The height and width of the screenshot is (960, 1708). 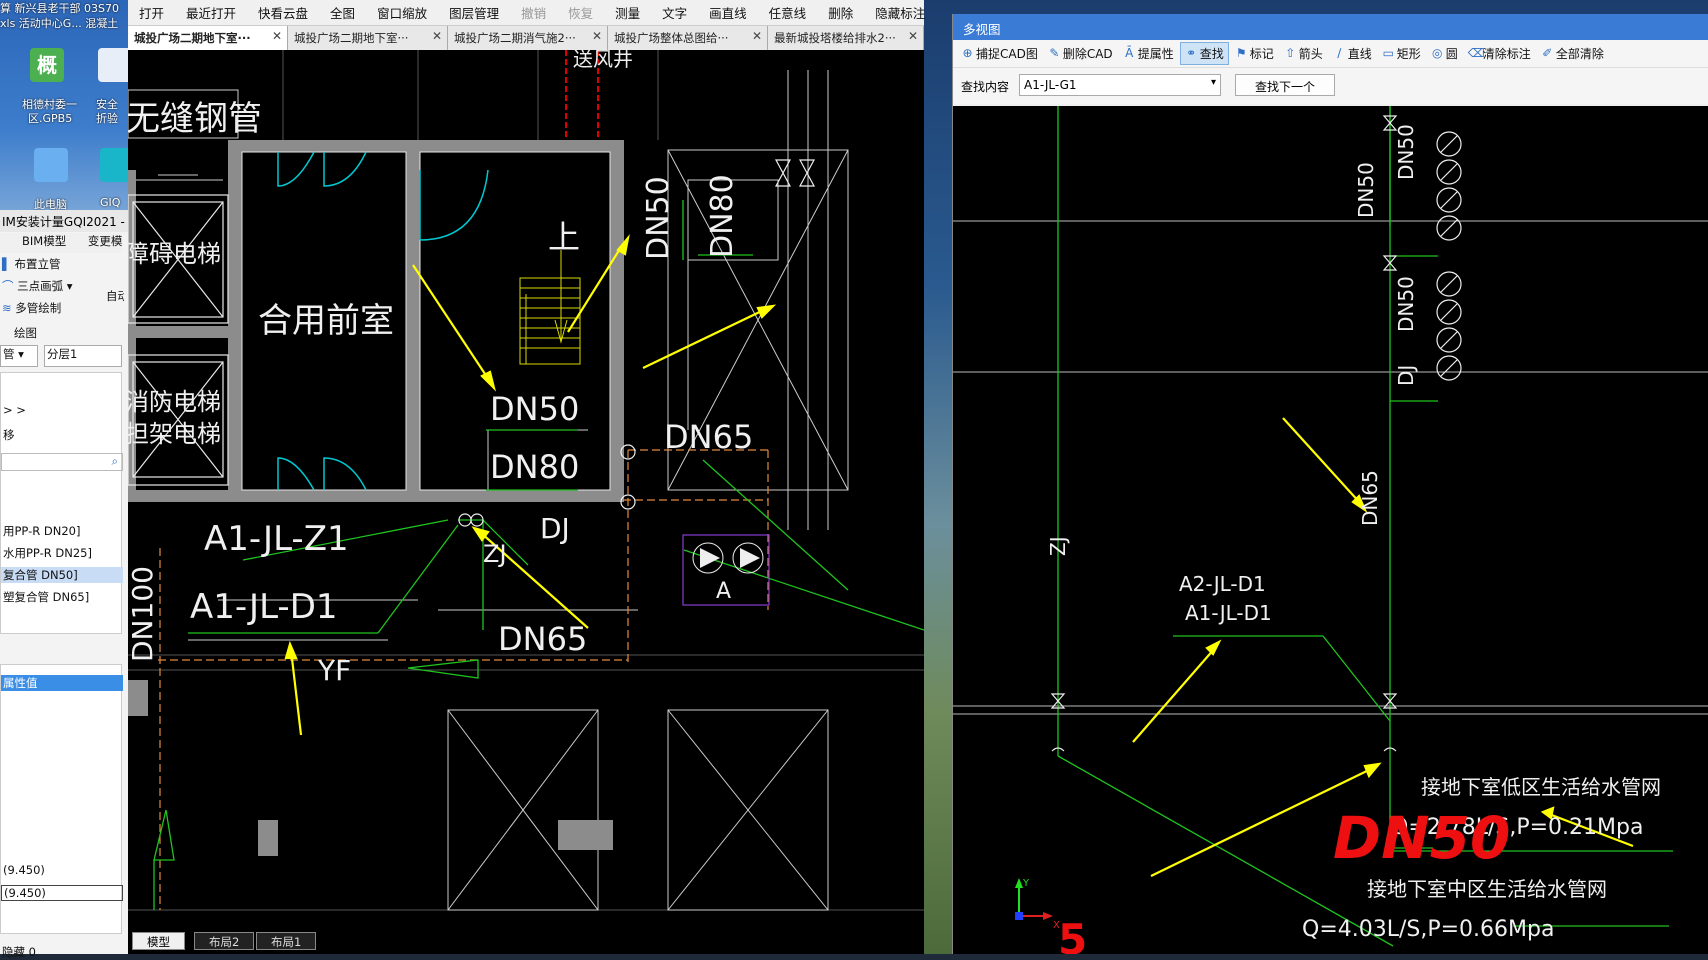 What do you see at coordinates (1254, 53) in the screenshot?
I see `mark-button: ⚑ 标记` at bounding box center [1254, 53].